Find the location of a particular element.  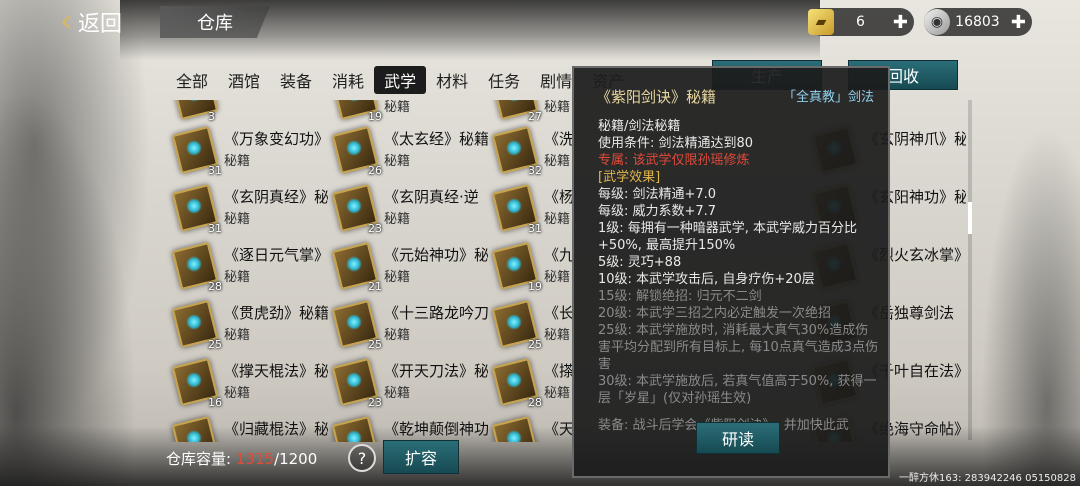

item-count: 21 is located at coordinates (375, 286).